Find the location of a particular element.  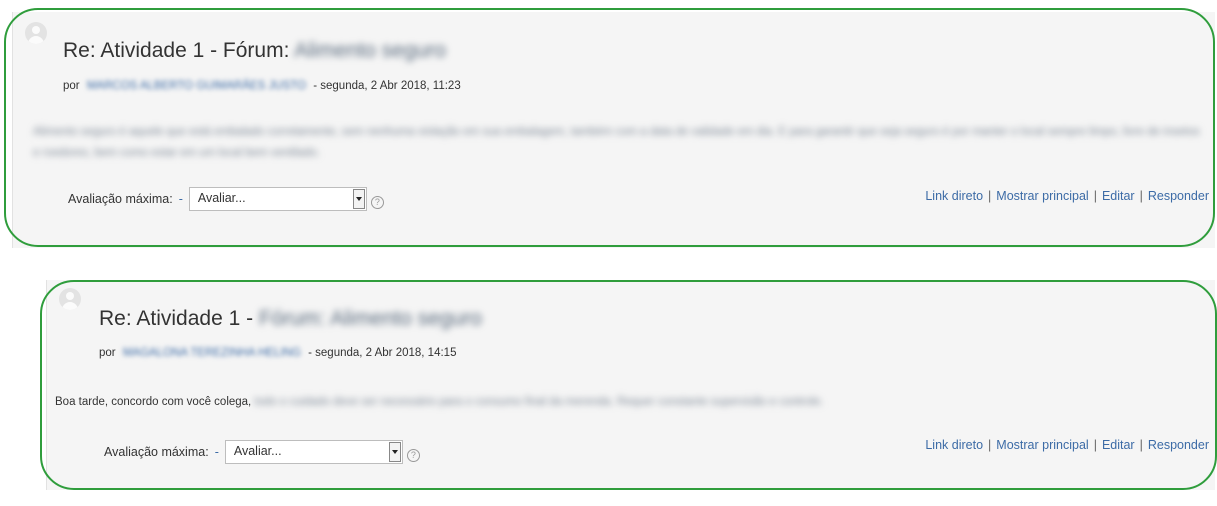

author-link: MAGALONA TEREZINHA HELING is located at coordinates (212, 353).